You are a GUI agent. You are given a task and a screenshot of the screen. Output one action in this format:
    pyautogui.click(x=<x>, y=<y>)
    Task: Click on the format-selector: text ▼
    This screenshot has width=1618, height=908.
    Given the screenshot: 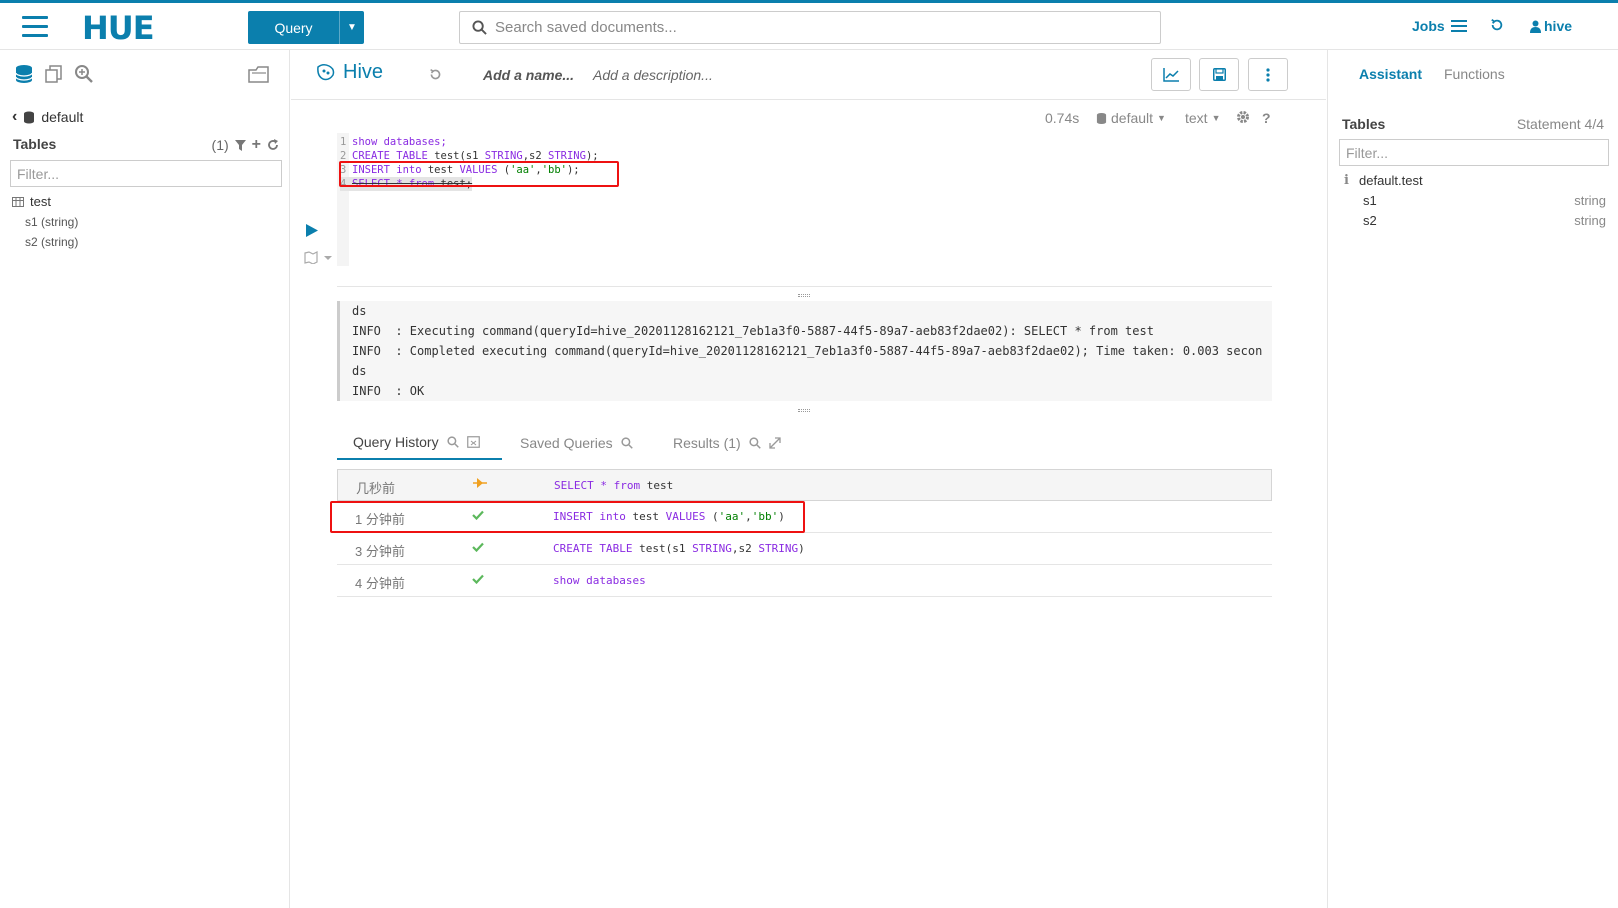 What is the action you would take?
    pyautogui.click(x=1203, y=118)
    